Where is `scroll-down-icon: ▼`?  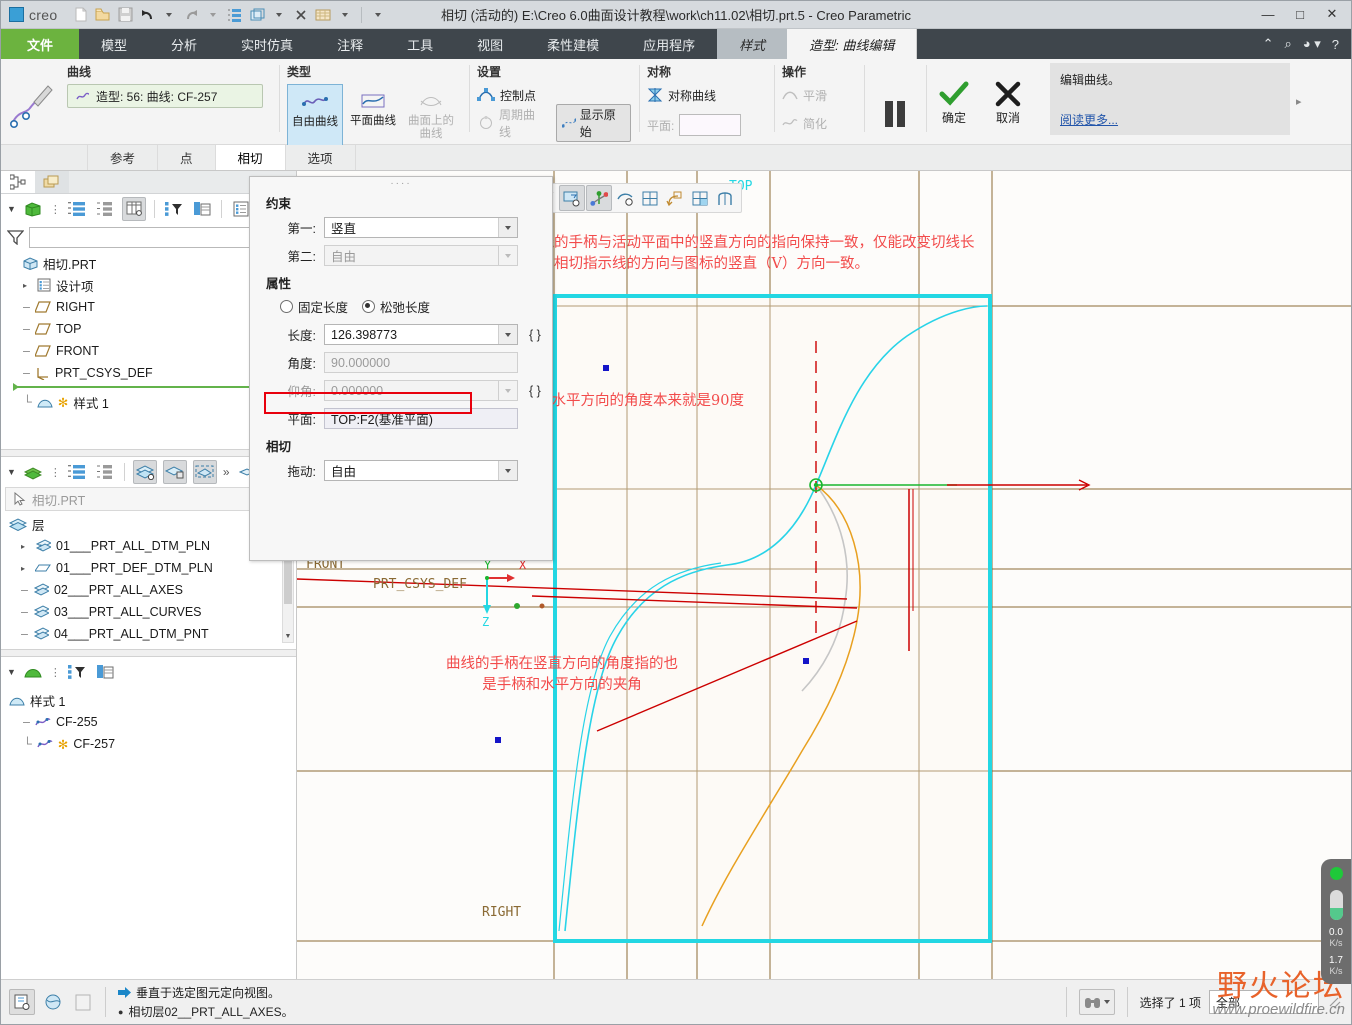 scroll-down-icon: ▼ is located at coordinates (288, 636).